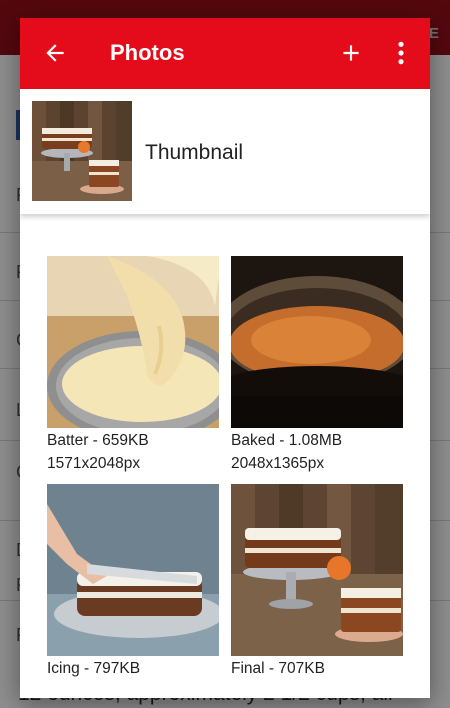 Image resolution: width=450 pixels, height=708 pixels. I want to click on photo-baked, so click(317, 342).